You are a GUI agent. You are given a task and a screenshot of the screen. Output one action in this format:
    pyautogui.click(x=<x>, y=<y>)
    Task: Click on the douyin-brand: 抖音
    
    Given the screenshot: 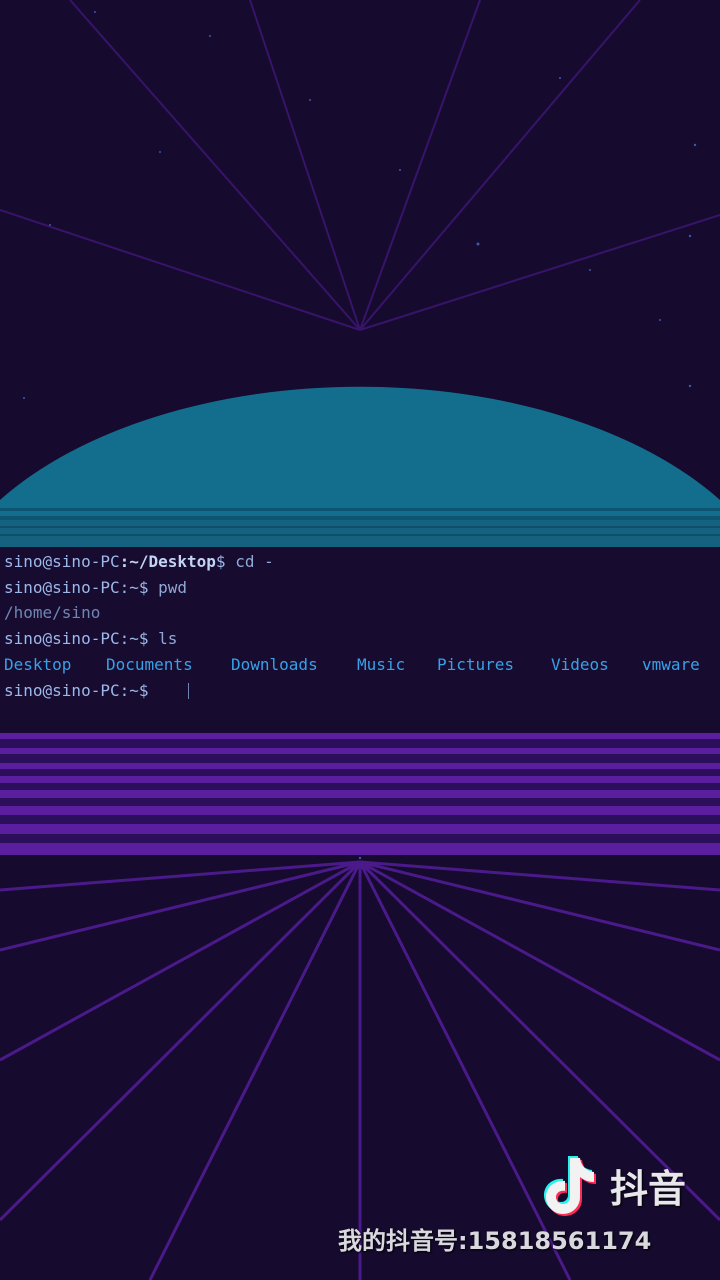 What is the action you would take?
    pyautogui.click(x=613, y=1185)
    